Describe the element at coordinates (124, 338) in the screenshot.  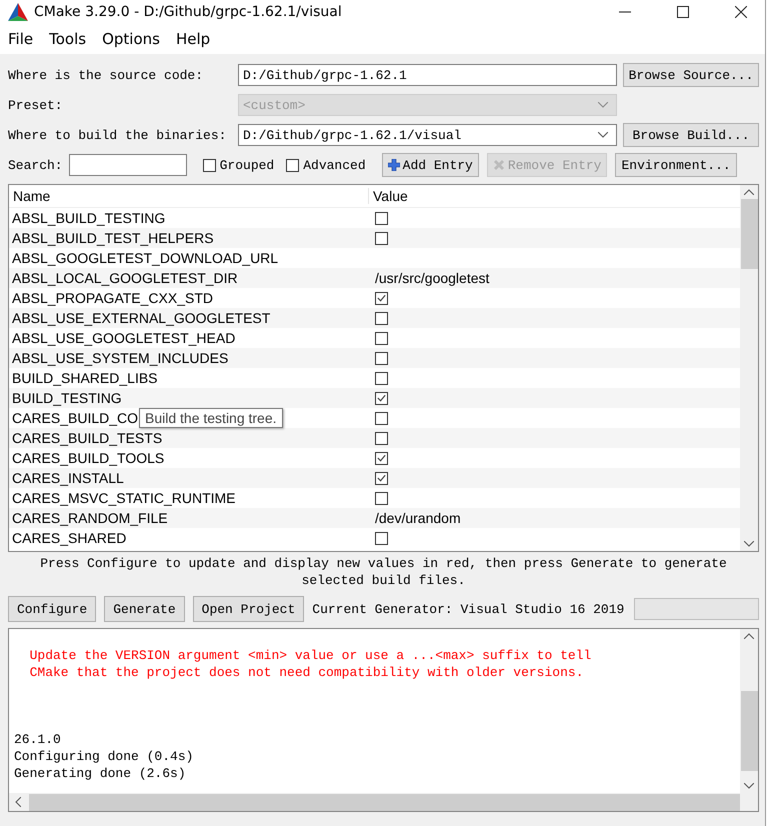
I see `table-cell: ABSL_USE_GOOGLETEST_HEAD` at that location.